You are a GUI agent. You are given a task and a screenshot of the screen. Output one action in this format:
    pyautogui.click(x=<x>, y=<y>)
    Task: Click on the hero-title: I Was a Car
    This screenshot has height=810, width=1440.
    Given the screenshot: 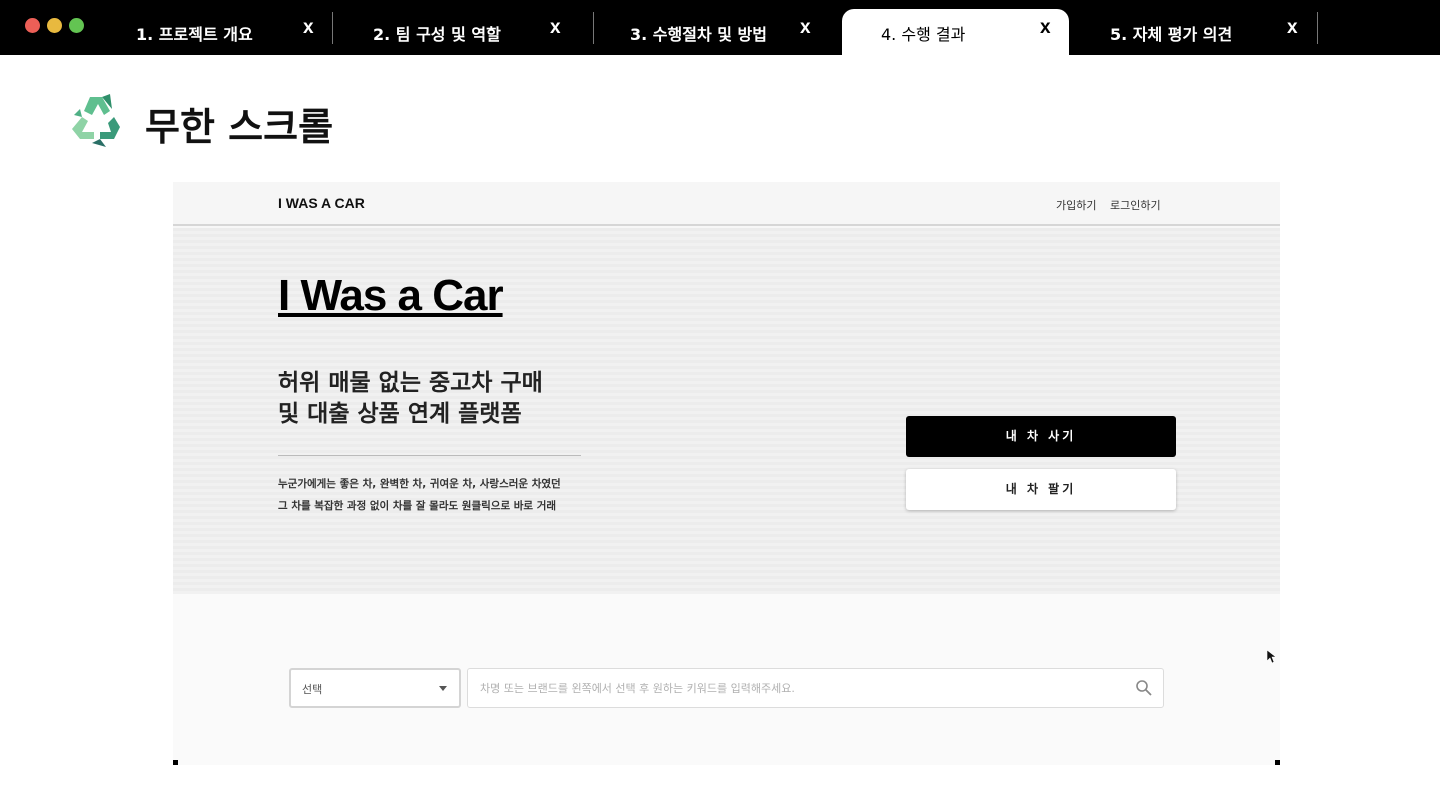 What is the action you would take?
    pyautogui.click(x=391, y=295)
    